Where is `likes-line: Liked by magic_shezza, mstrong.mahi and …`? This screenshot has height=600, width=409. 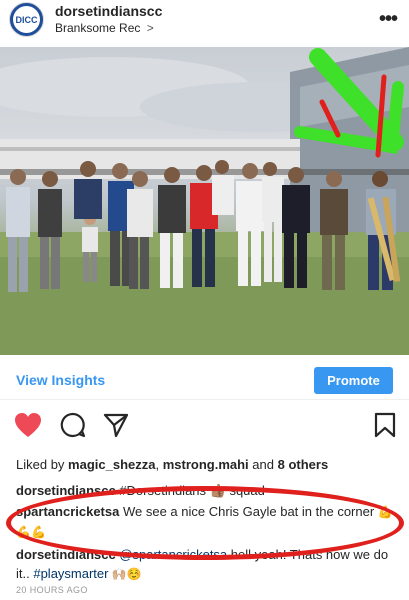 likes-line: Liked by magic_shezza, mstrong.mahi and … is located at coordinates (172, 464).